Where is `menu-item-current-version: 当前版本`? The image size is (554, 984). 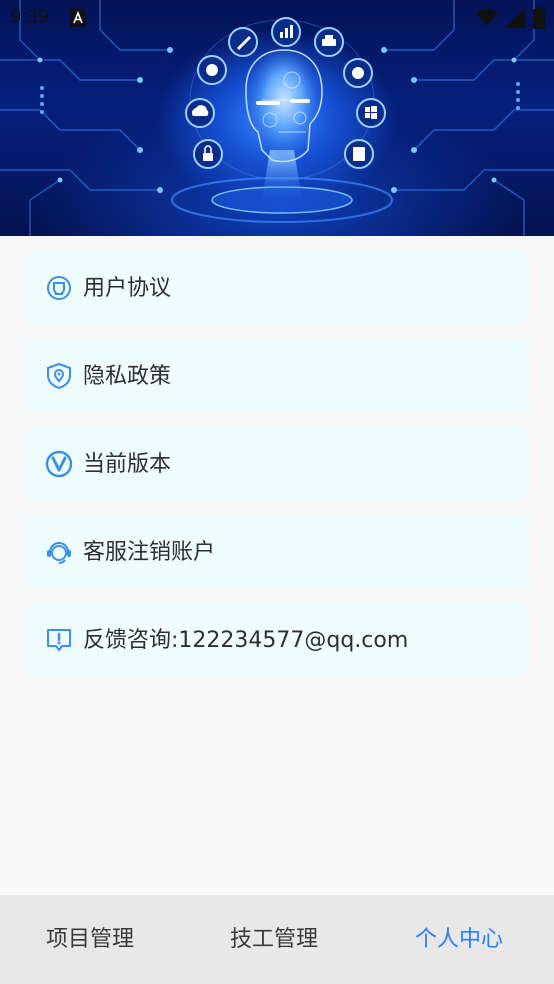 menu-item-current-version: 当前版本 is located at coordinates (277, 463).